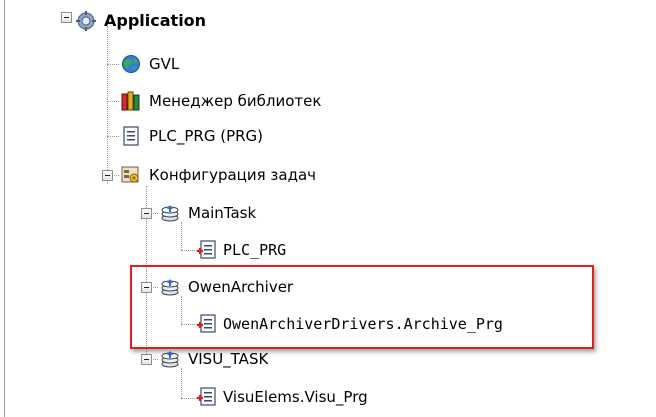 This screenshot has width=656, height=417. Describe the element at coordinates (131, 64) in the screenshot. I see `globe-icon` at that location.